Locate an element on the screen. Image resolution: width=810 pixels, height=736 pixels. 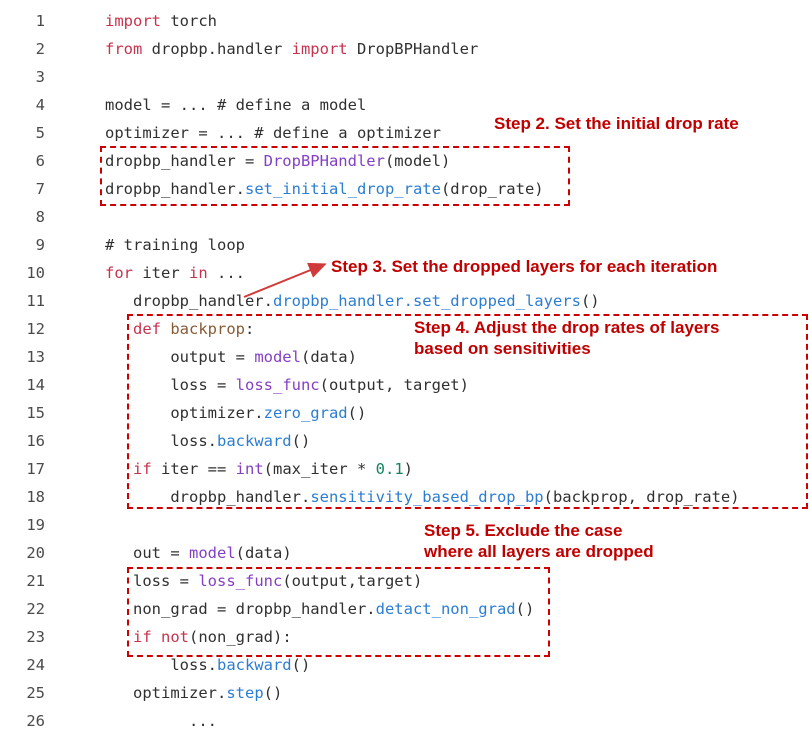
code-line: 17 if iter == int(max_iter * 0.1) is located at coordinates (405, 469).